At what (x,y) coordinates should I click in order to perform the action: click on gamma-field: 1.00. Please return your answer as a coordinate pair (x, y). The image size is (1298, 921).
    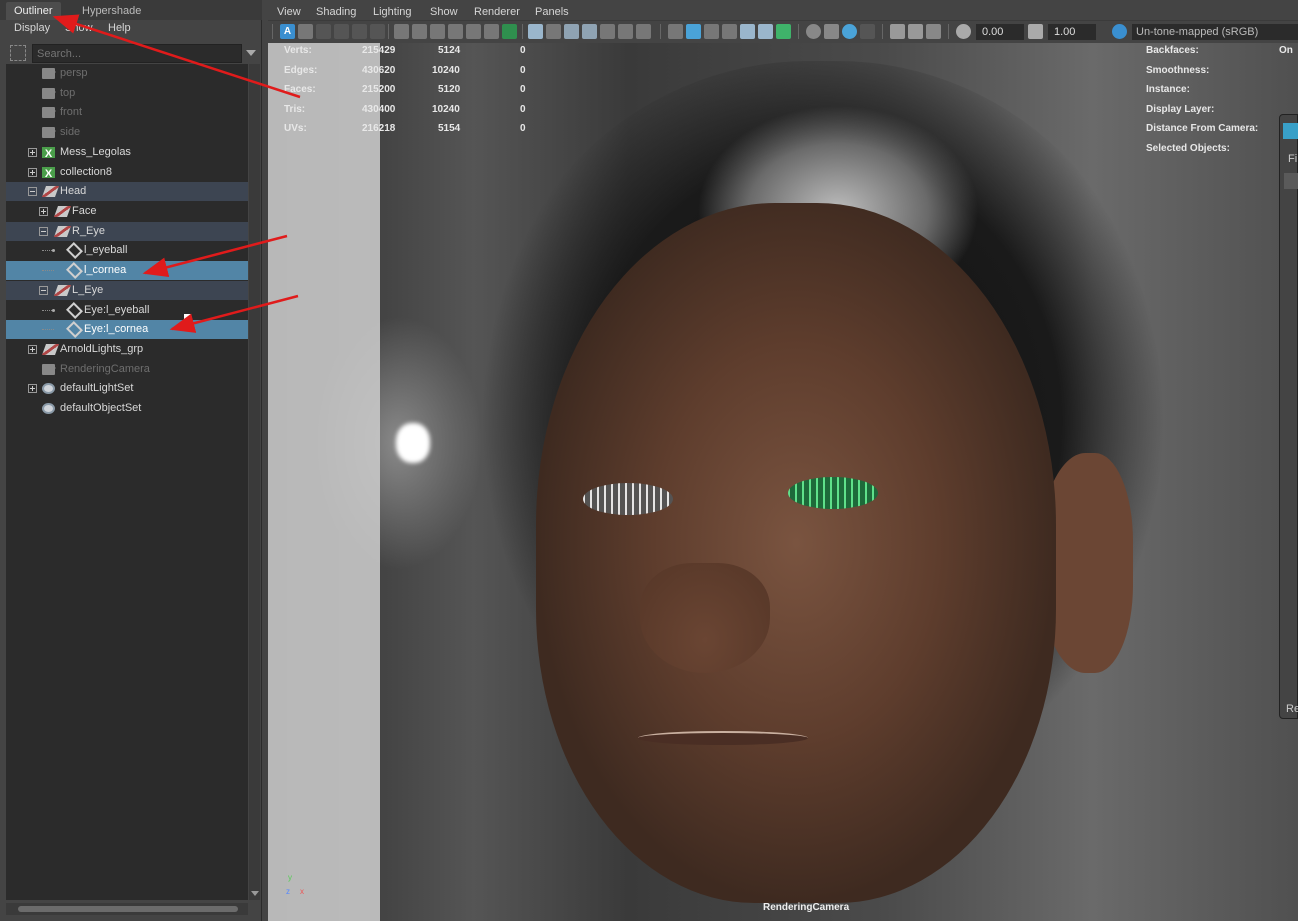
    Looking at the image, I should click on (1072, 32).